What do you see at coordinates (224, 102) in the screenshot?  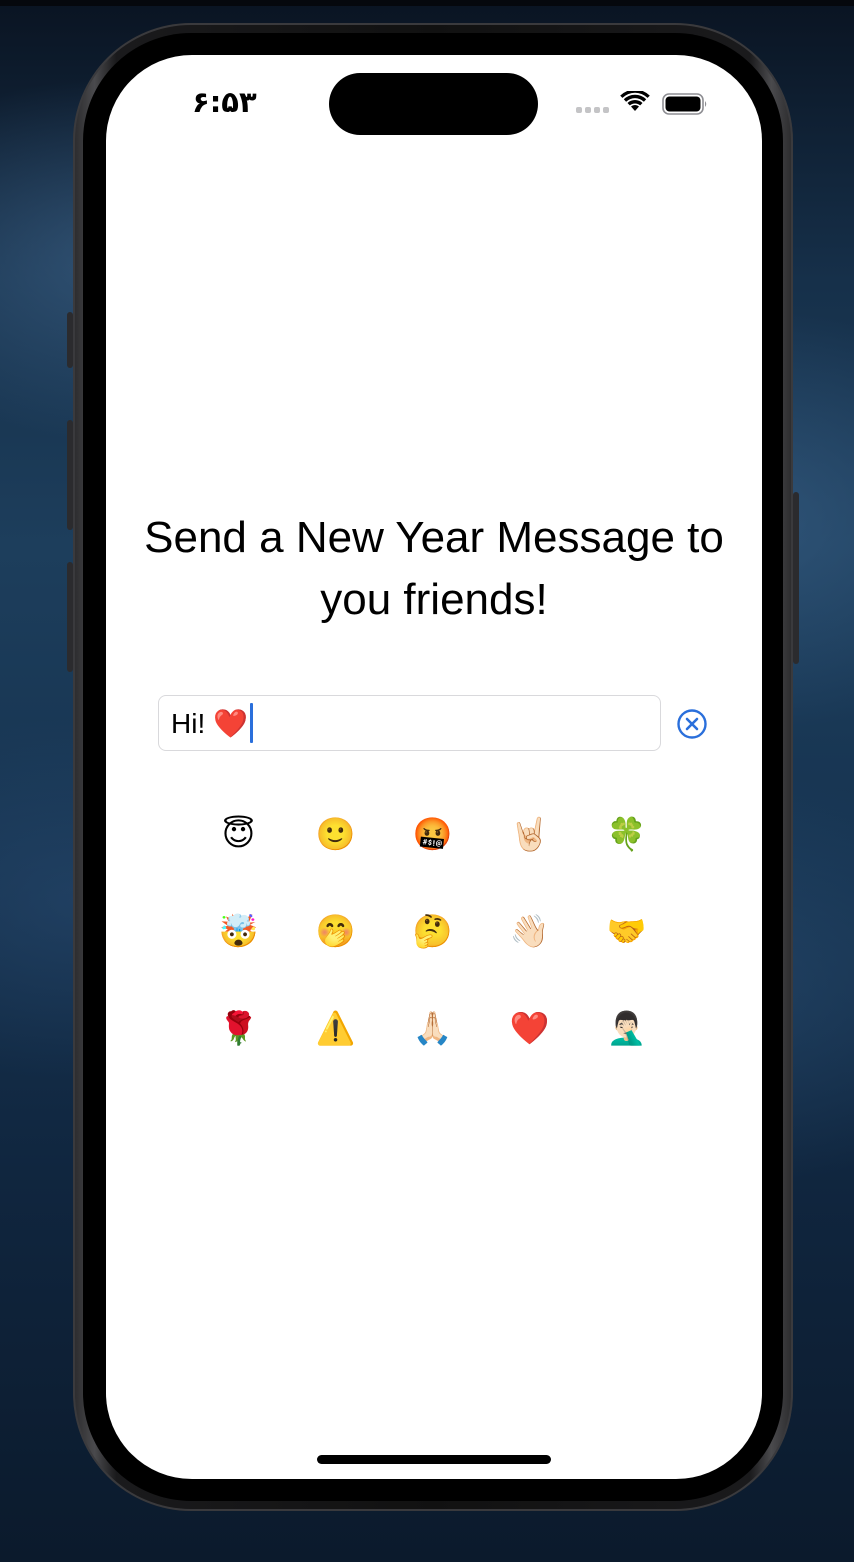 I see `status-time: ۶:۵۳` at bounding box center [224, 102].